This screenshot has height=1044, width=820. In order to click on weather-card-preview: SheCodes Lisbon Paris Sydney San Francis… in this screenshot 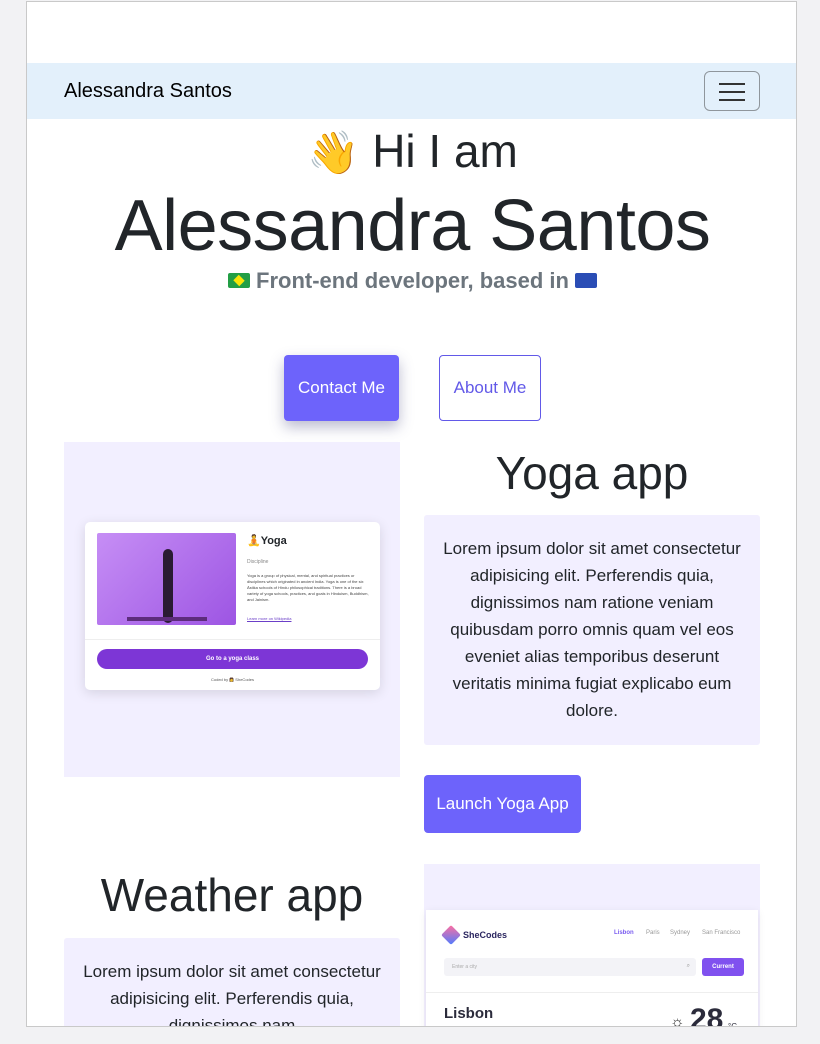, I will do `click(592, 968)`.